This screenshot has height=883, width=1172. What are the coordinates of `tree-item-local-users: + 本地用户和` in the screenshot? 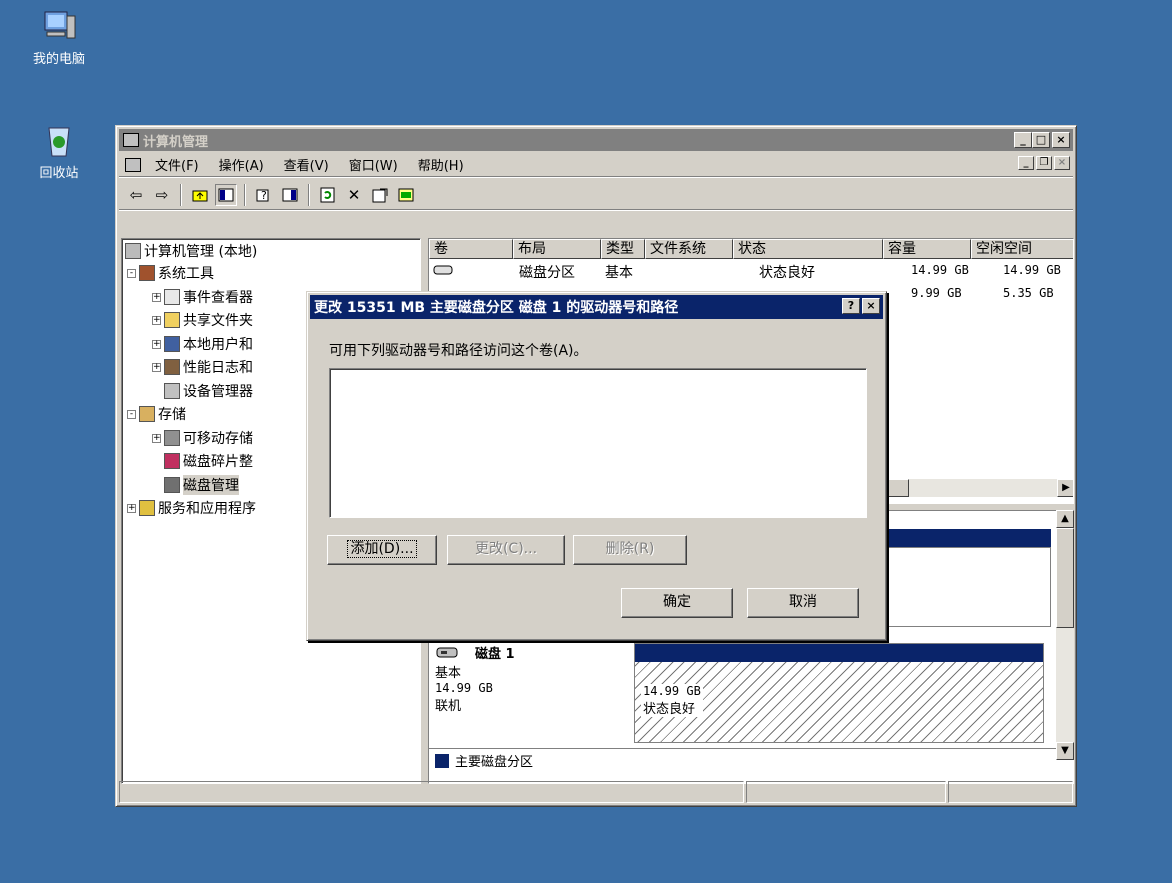 It's located at (202, 344).